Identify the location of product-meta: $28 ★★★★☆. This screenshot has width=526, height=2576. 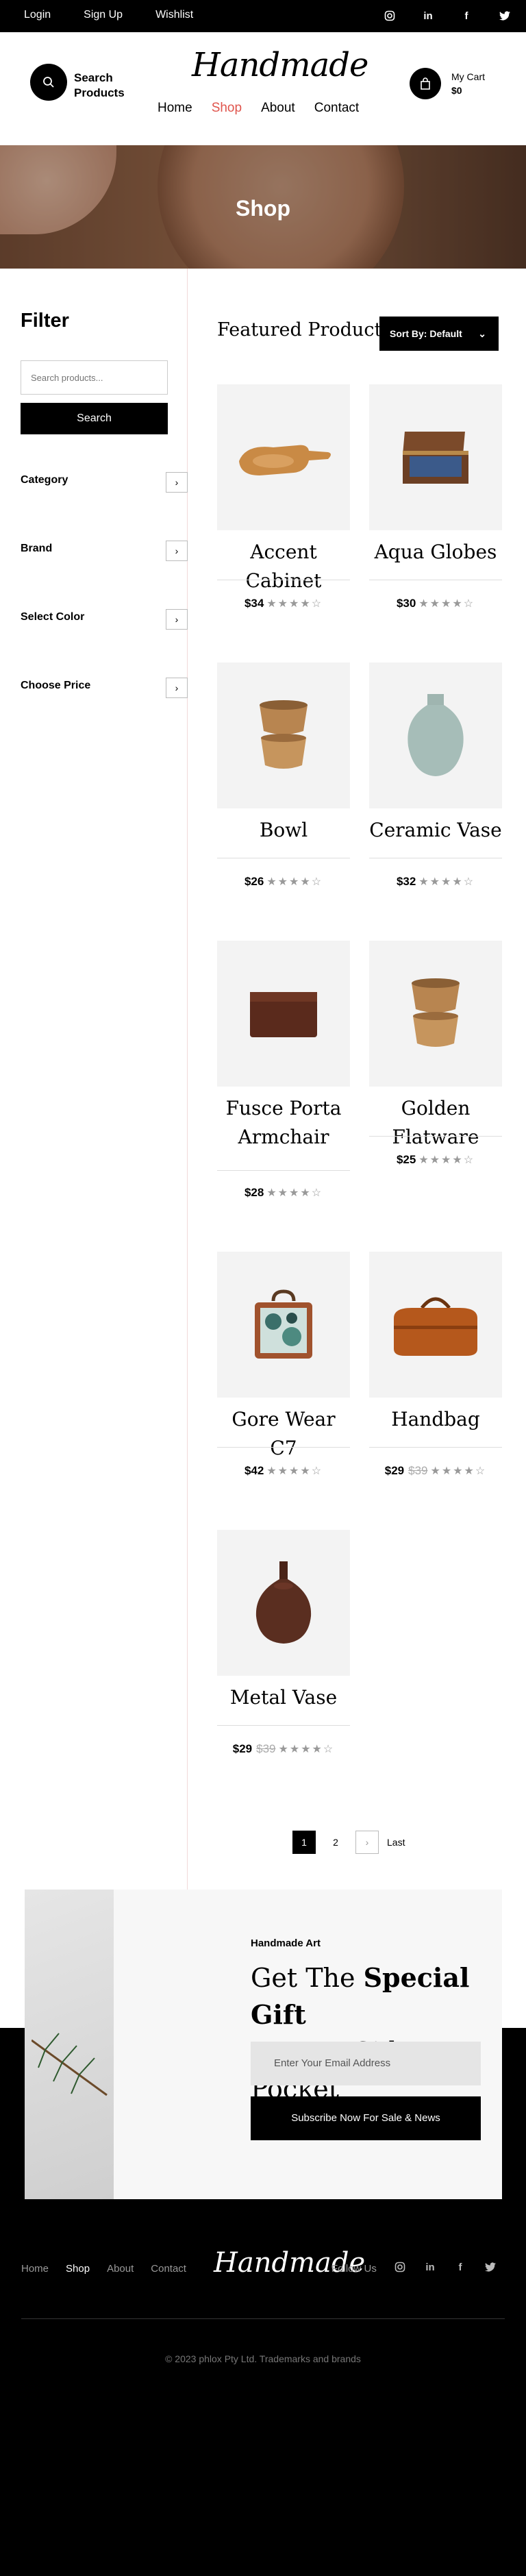
(284, 1193).